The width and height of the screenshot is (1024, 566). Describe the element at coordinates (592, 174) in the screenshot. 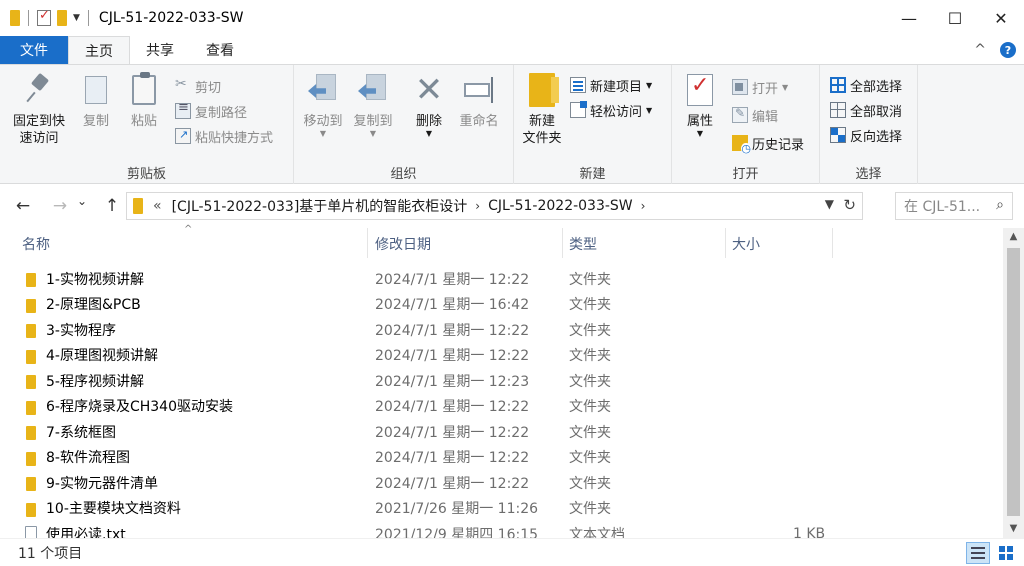

I see `new-group-label: 新建` at that location.